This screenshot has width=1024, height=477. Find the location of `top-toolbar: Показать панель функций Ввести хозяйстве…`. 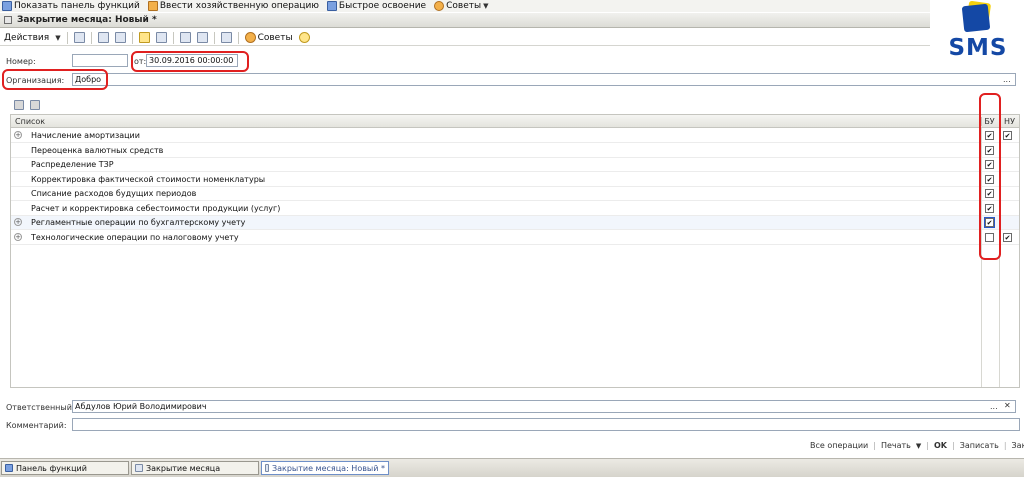

top-toolbar: Показать панель функций Ввести хозяйстве… is located at coordinates (465, 6).